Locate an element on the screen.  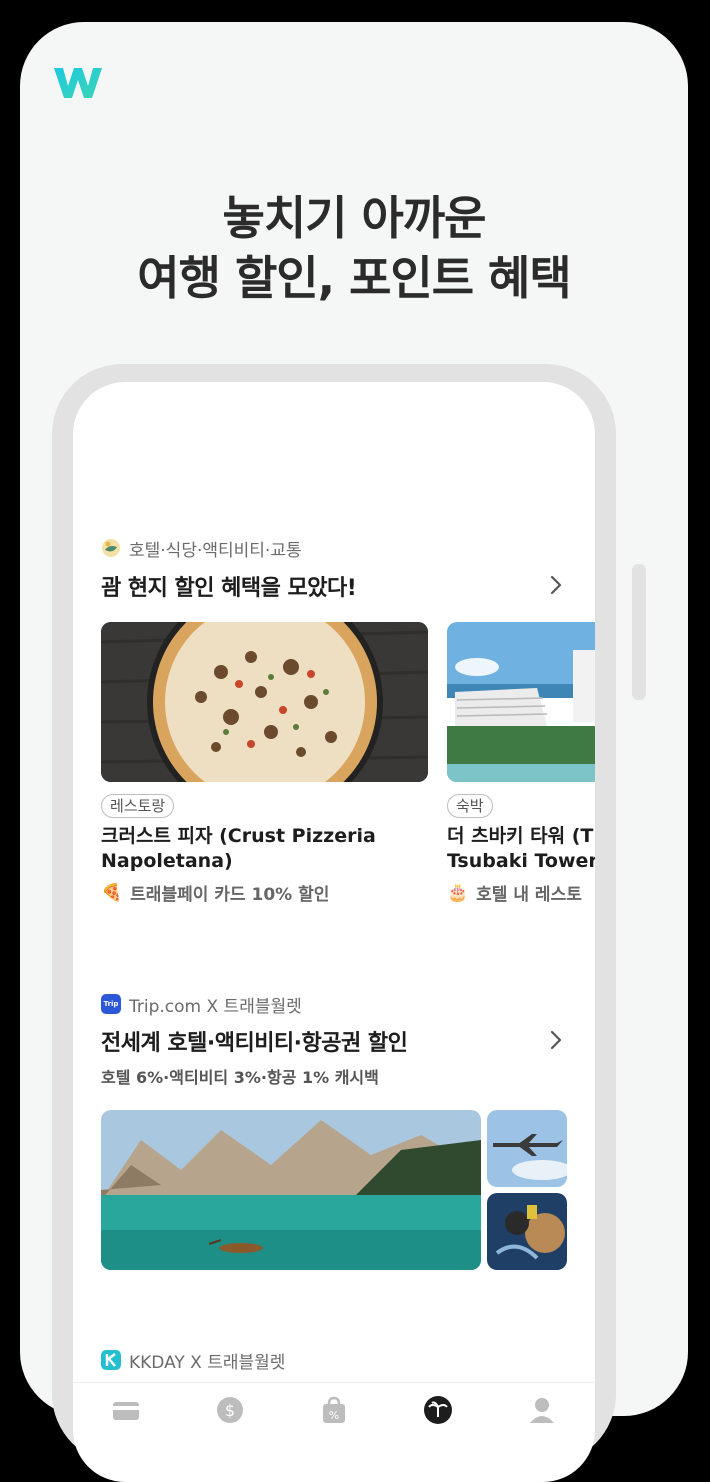
restaurant-image is located at coordinates (264, 702).